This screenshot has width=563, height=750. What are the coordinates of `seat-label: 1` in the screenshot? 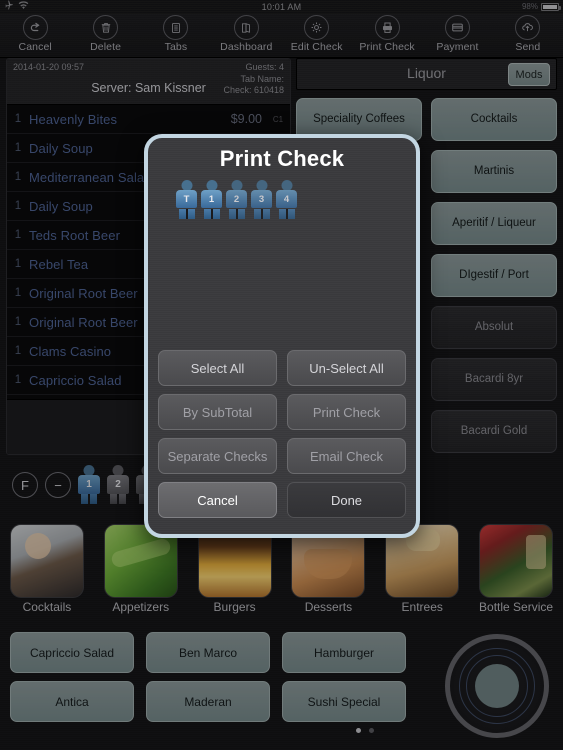 It's located at (211, 199).